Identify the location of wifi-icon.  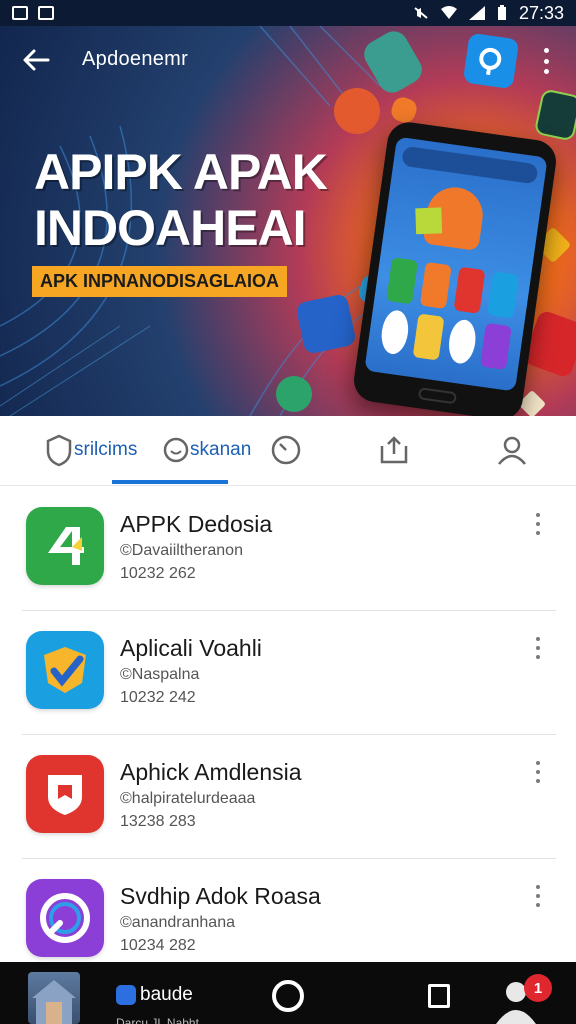
(448, 12).